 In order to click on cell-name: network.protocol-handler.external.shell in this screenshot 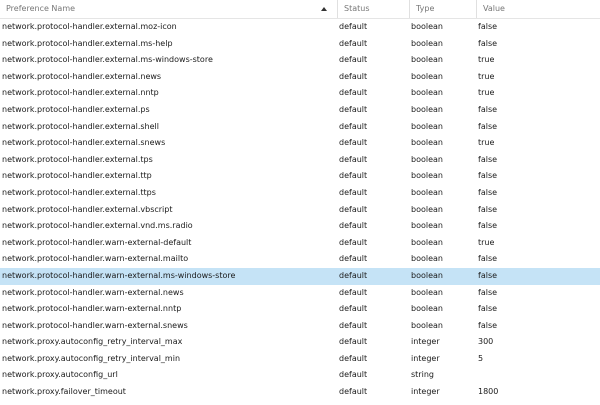, I will do `click(80, 126)`.